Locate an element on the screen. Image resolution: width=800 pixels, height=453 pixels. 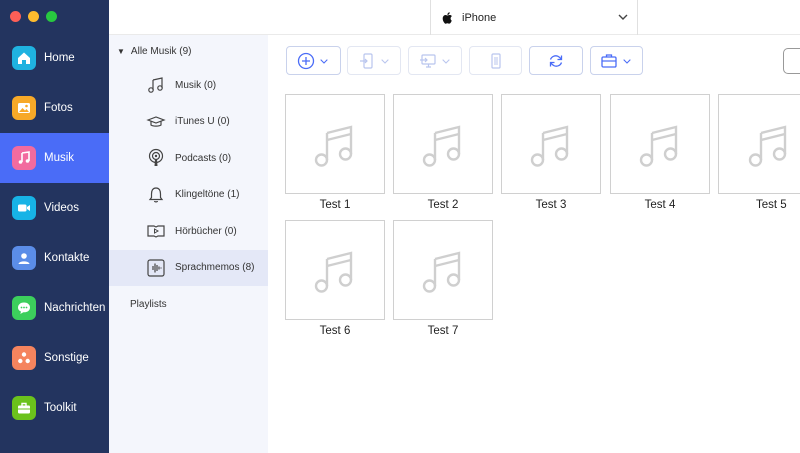
library-item-itunes-u: iTunes U (0) is located at coordinates (188, 122).